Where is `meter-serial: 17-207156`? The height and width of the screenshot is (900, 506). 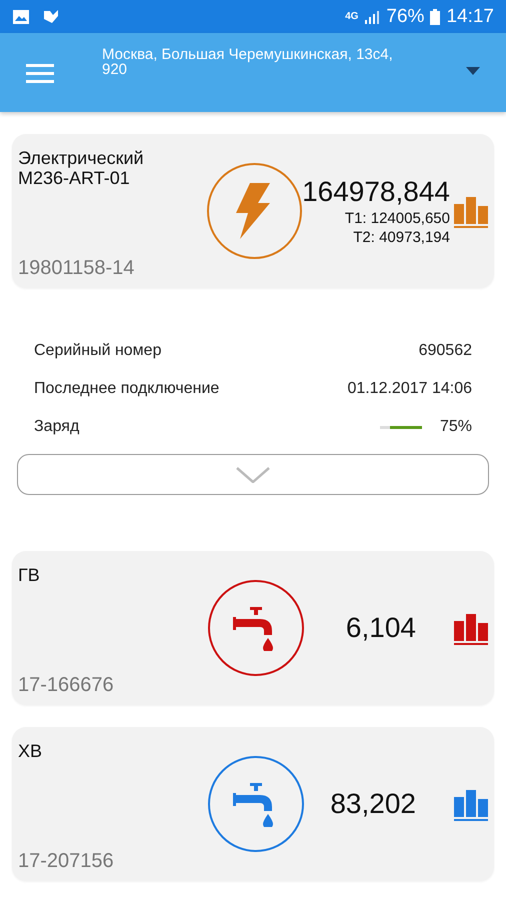 meter-serial: 17-207156 is located at coordinates (66, 861).